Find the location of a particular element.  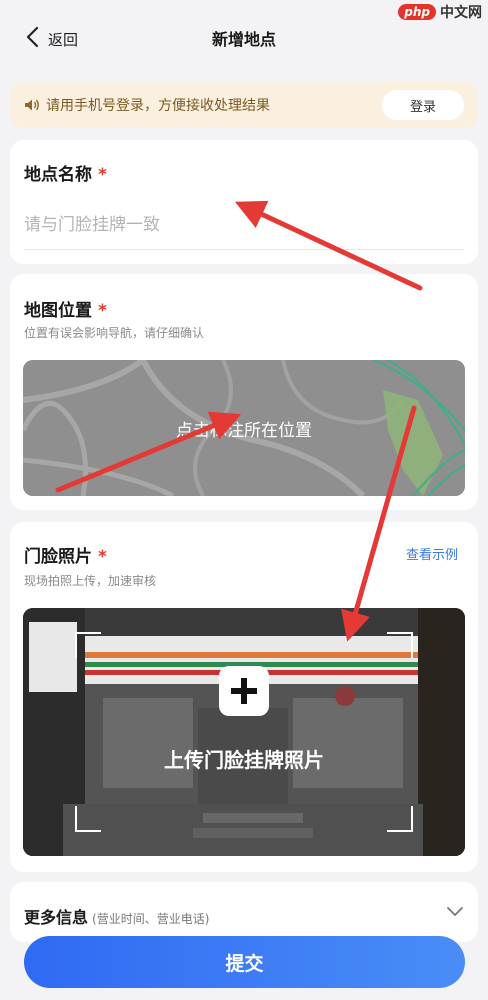

submit-button: 提交 is located at coordinates (244, 962).